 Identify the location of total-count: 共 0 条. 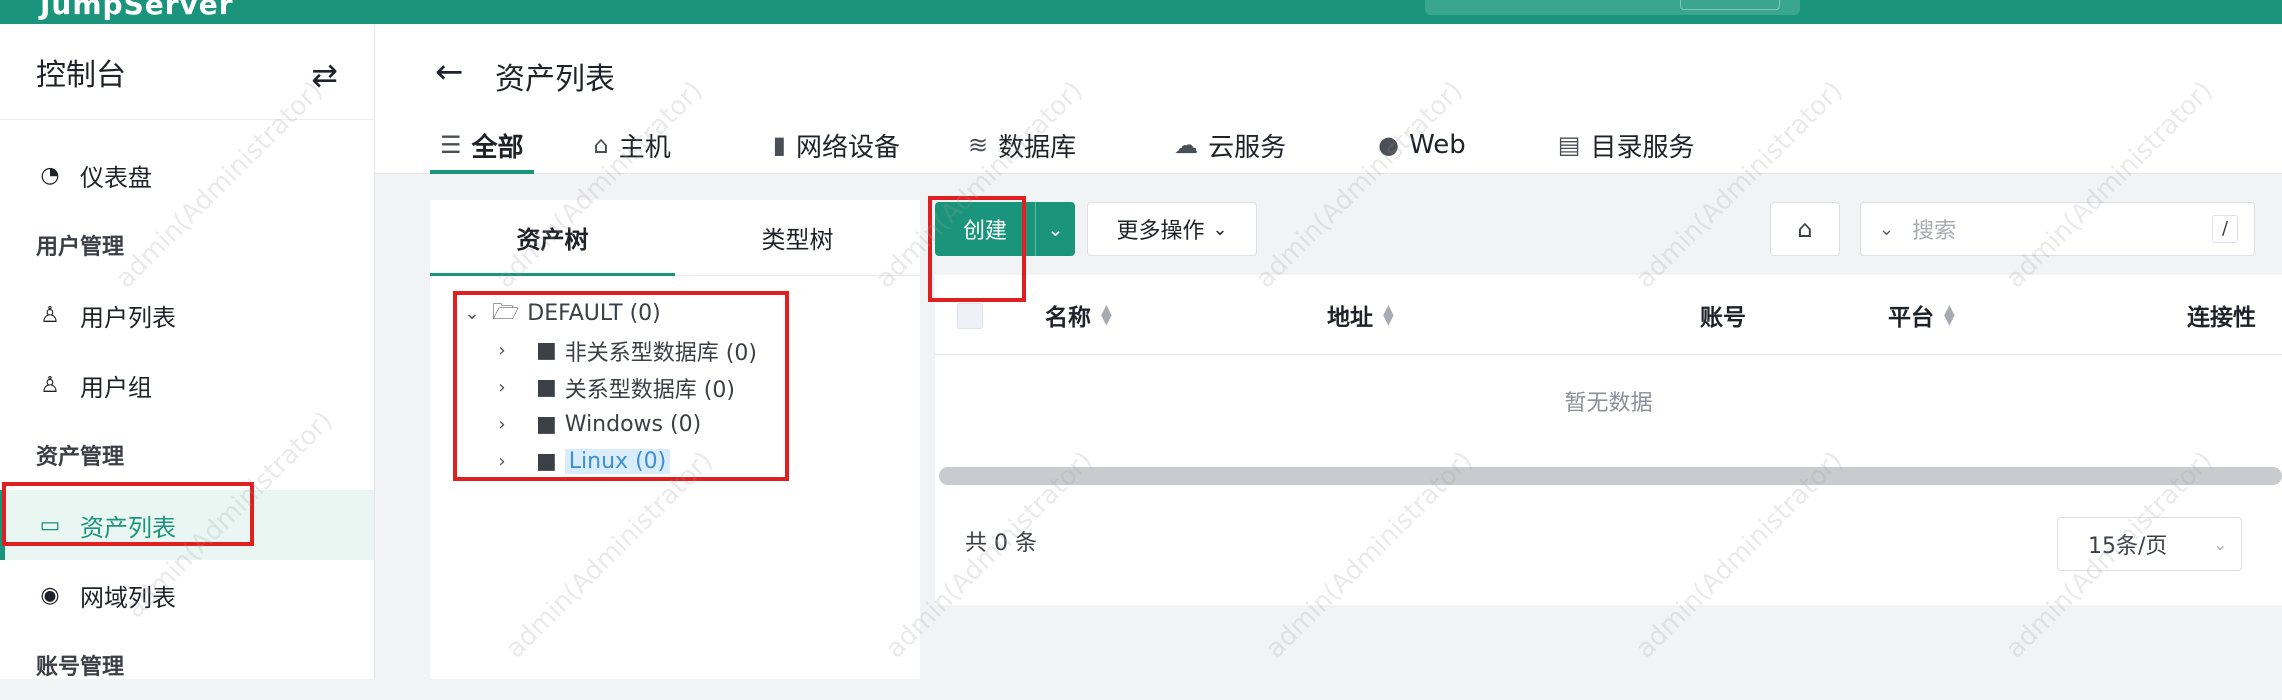
(1001, 543).